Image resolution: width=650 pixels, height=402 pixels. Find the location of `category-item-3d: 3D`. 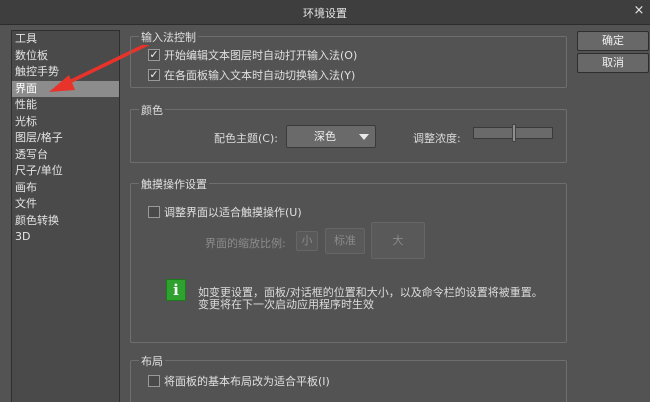

category-item-3d: 3D is located at coordinates (65, 237).